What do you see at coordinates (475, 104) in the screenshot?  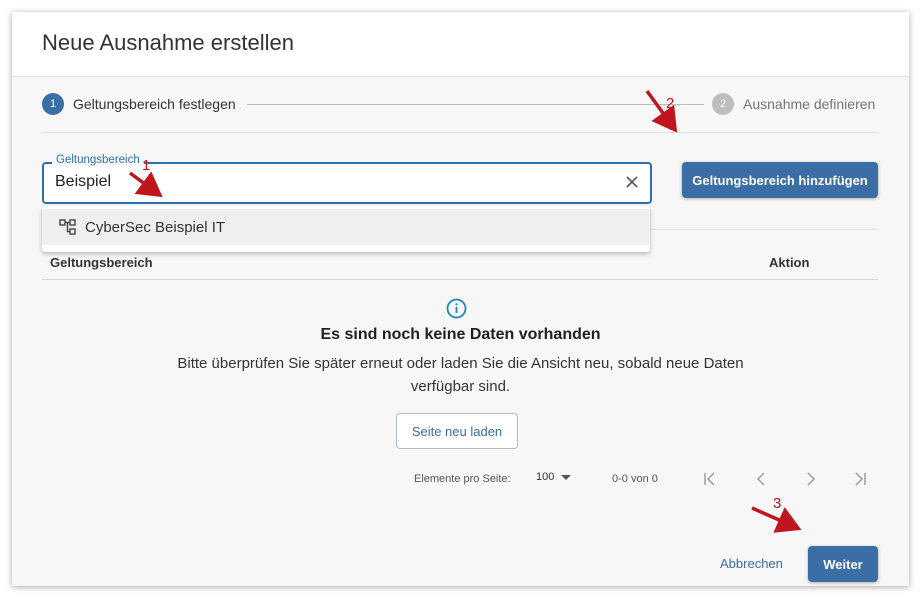 I see `stepper-connector` at bounding box center [475, 104].